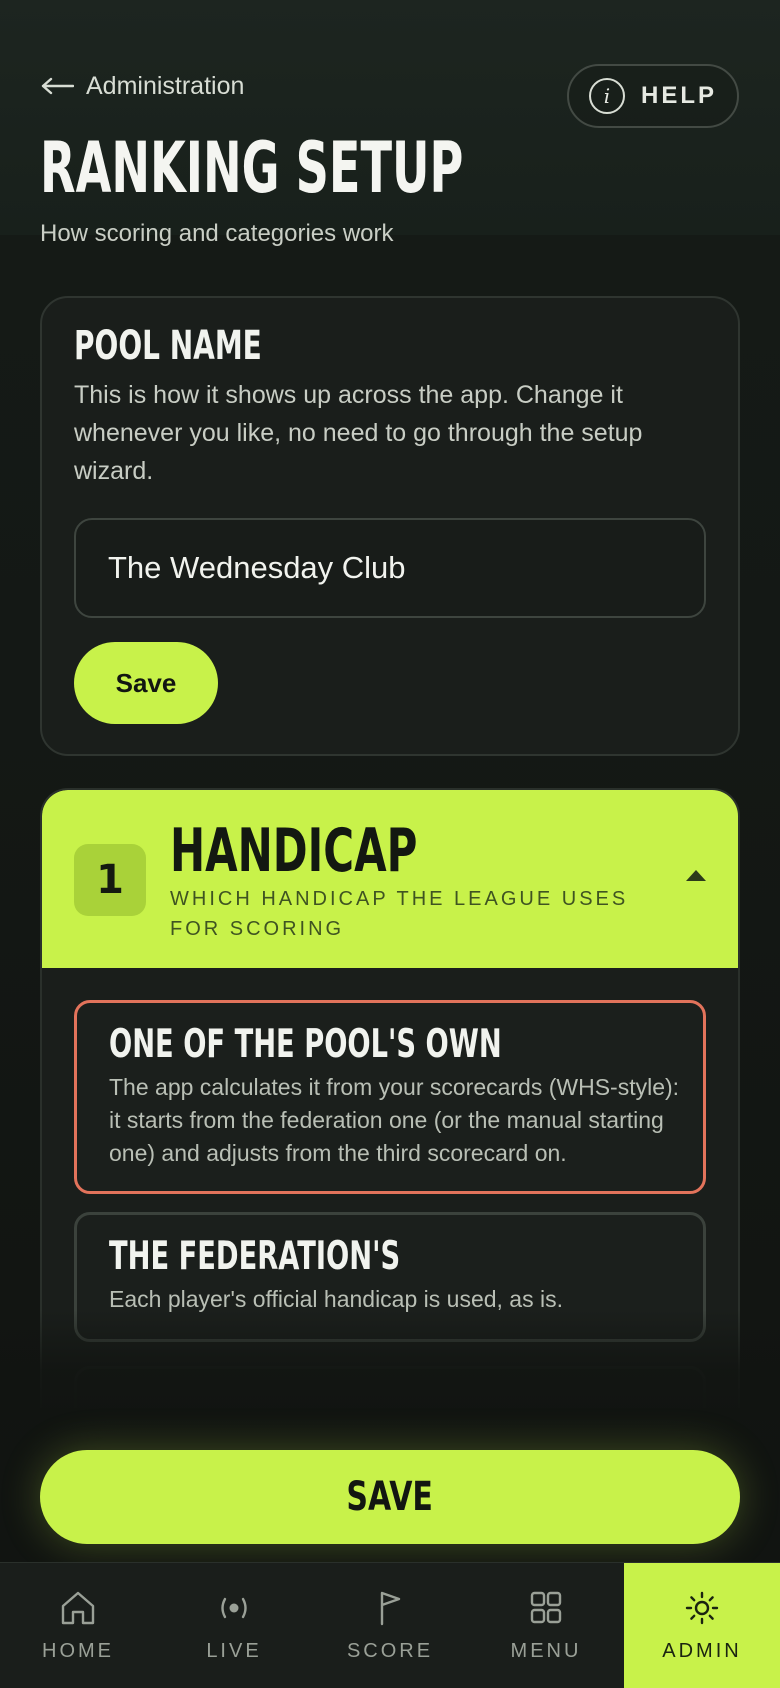  What do you see at coordinates (305, 1044) in the screenshot?
I see `option-title: ONE OF THE POOL'S OWN` at bounding box center [305, 1044].